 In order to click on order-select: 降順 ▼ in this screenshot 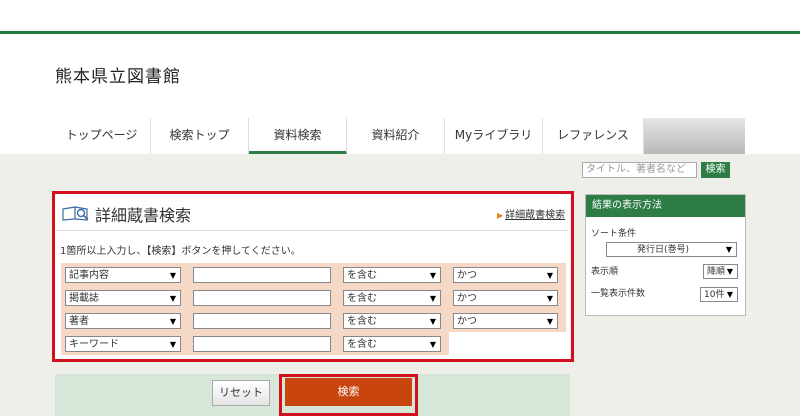, I will do `click(720, 271)`.